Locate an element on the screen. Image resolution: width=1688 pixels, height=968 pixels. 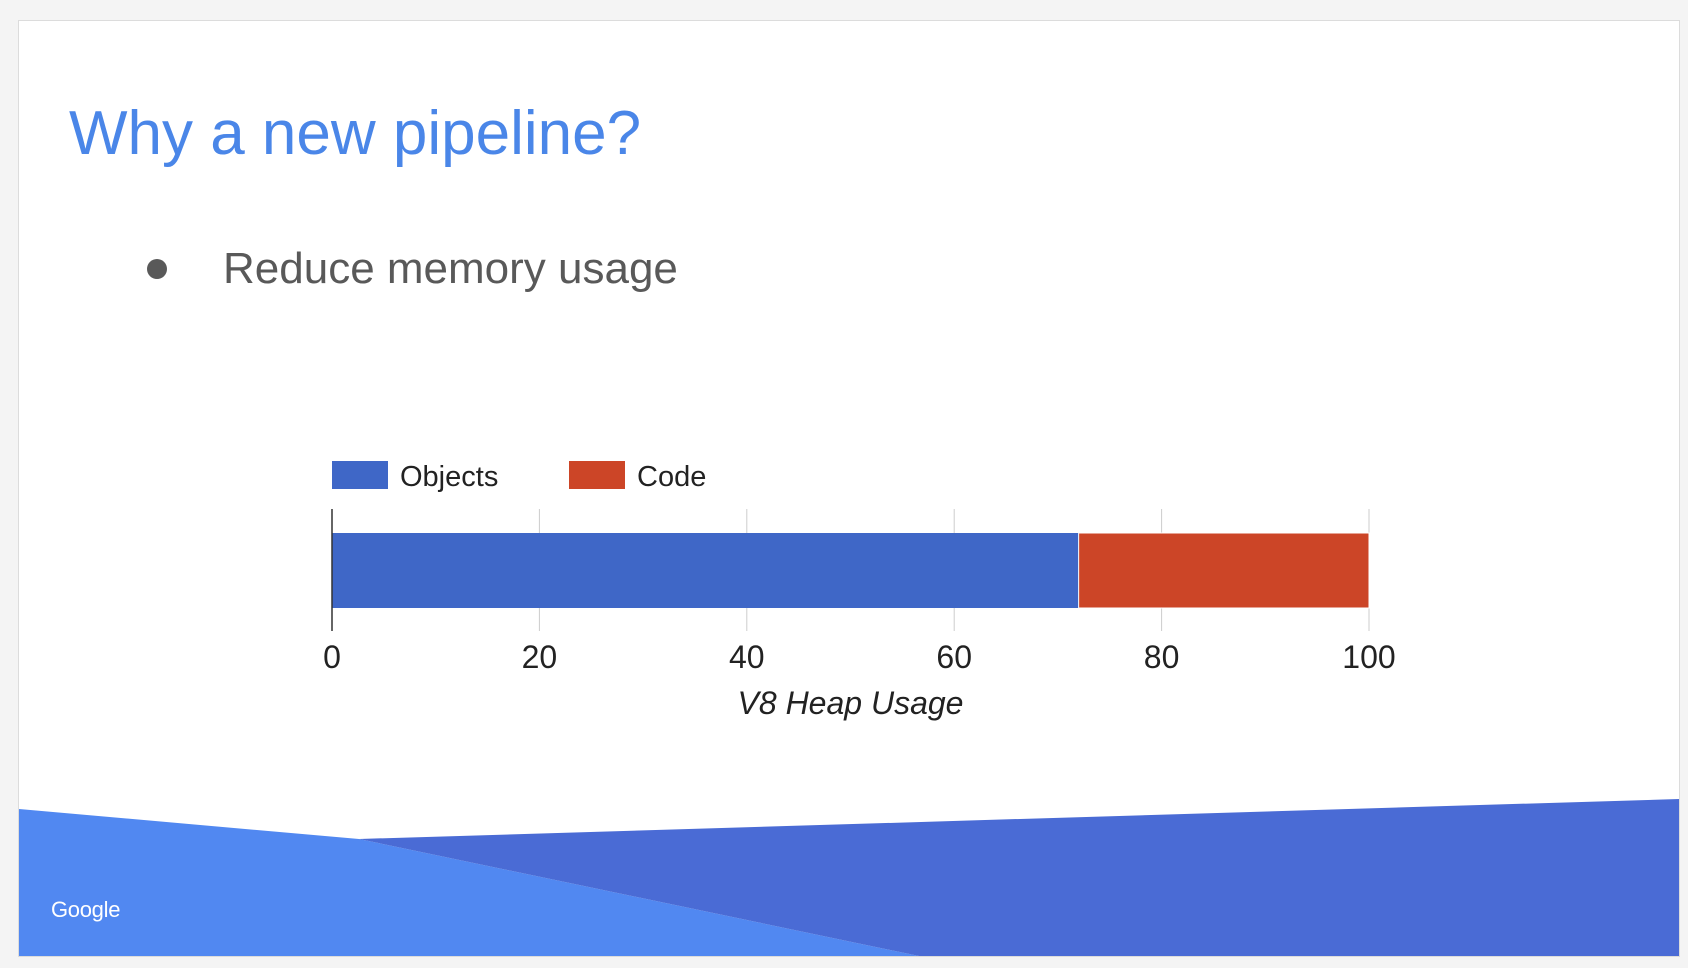
google-logo: Google is located at coordinates (86, 909).